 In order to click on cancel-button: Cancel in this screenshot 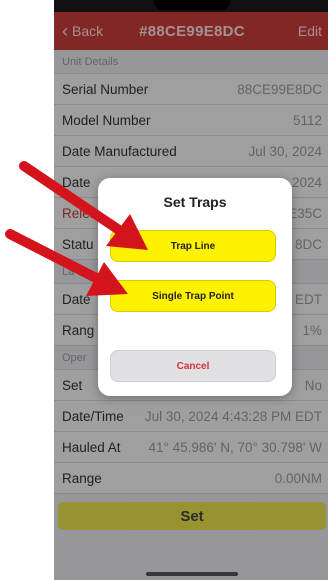, I will do `click(193, 366)`.